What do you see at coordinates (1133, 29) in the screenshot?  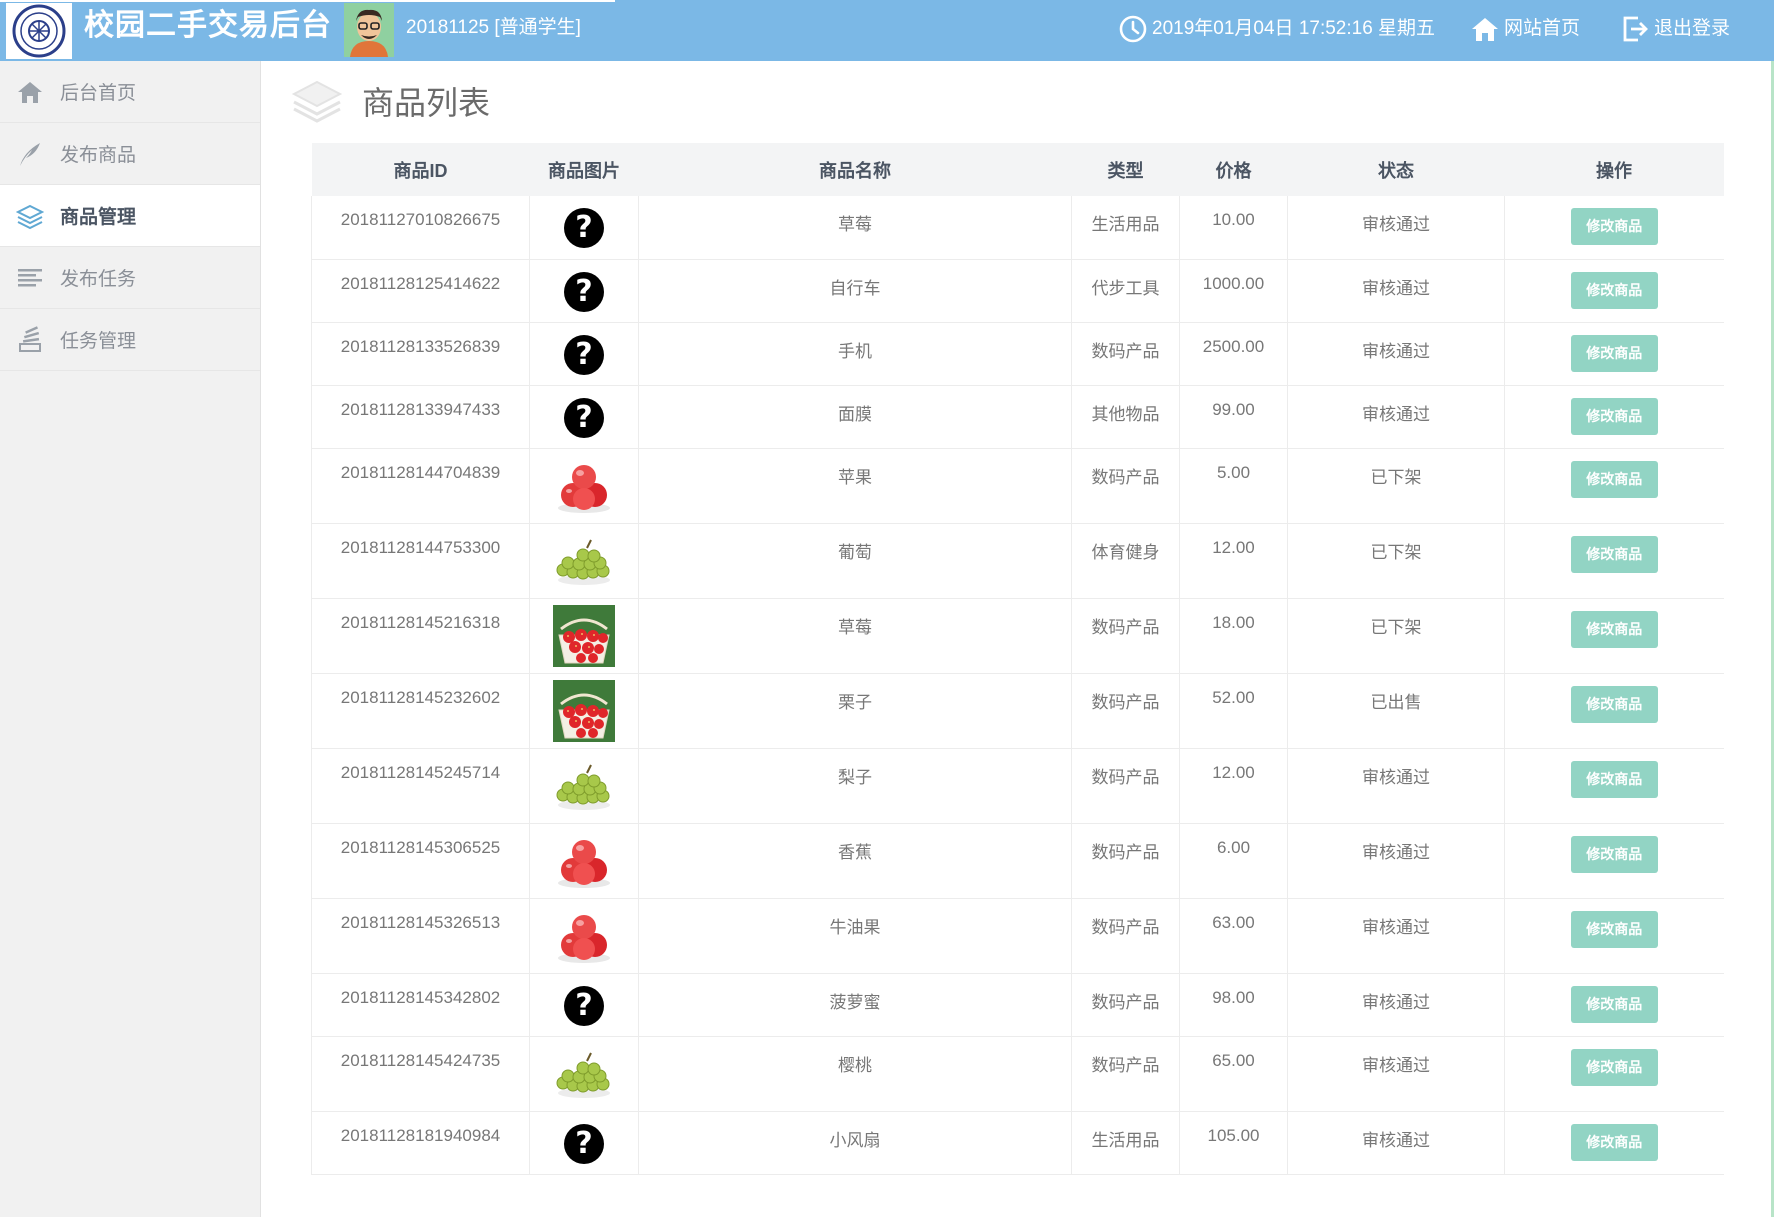 I see `clock-icon` at bounding box center [1133, 29].